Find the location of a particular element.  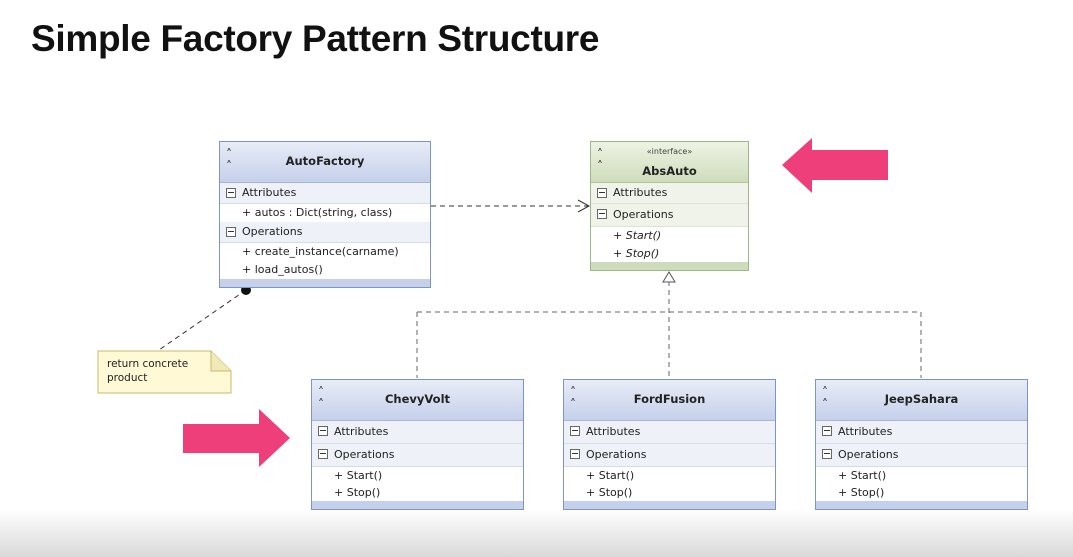

class-name: AbsAuto is located at coordinates (669, 171).